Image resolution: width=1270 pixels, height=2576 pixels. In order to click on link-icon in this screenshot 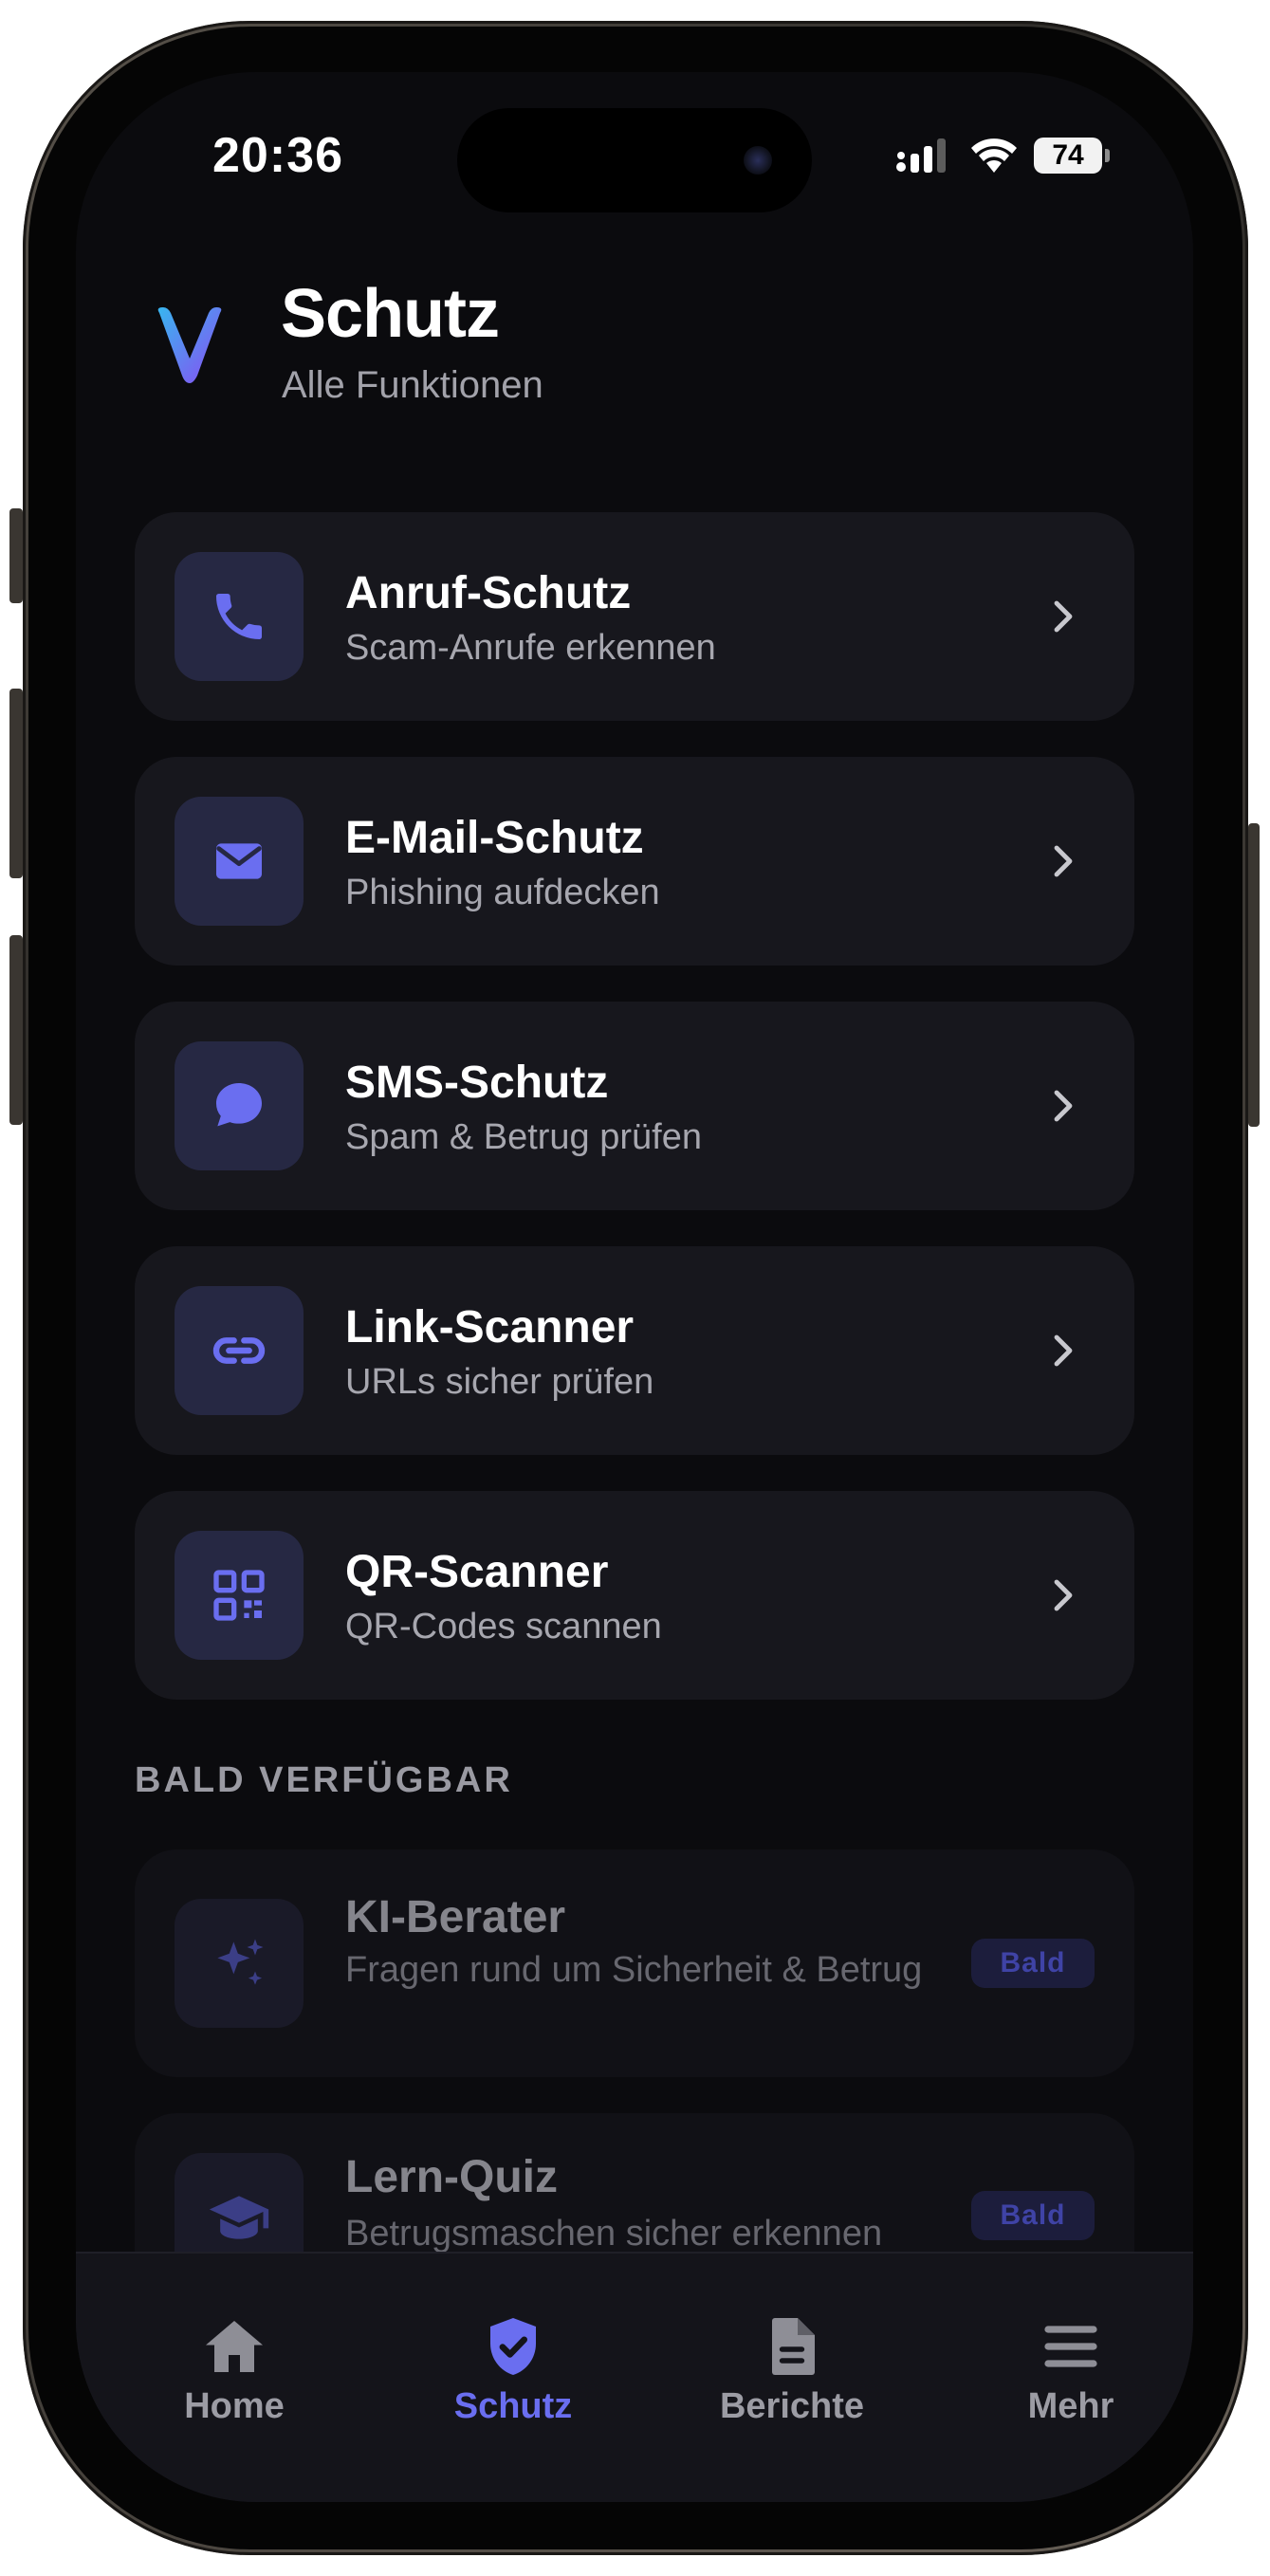, I will do `click(239, 1350)`.